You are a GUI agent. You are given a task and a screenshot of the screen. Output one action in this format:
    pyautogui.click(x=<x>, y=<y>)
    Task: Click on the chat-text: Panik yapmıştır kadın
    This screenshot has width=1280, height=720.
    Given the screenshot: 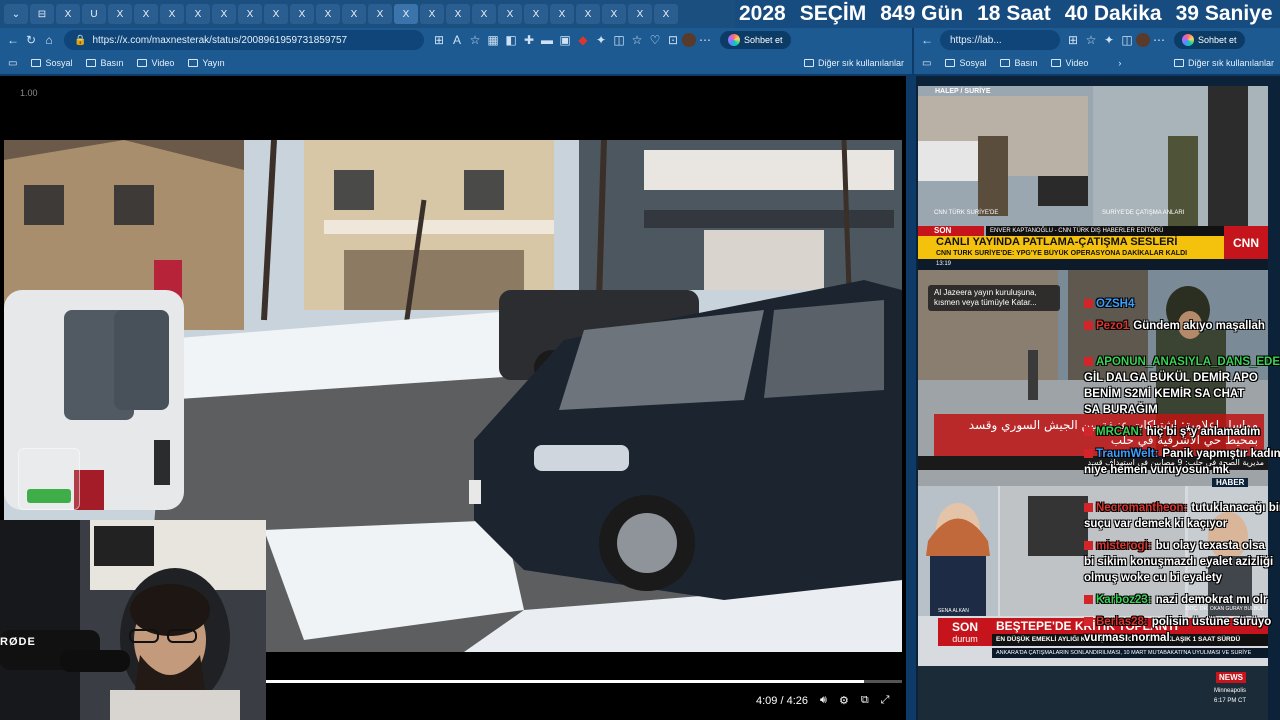 What is the action you would take?
    pyautogui.click(x=1221, y=454)
    